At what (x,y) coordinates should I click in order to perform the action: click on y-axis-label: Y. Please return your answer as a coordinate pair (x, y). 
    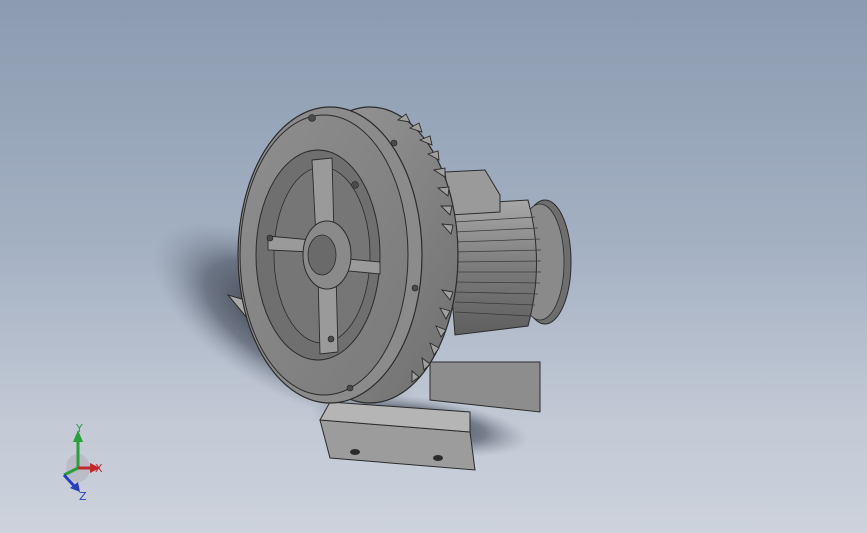
    Looking at the image, I should click on (79, 428).